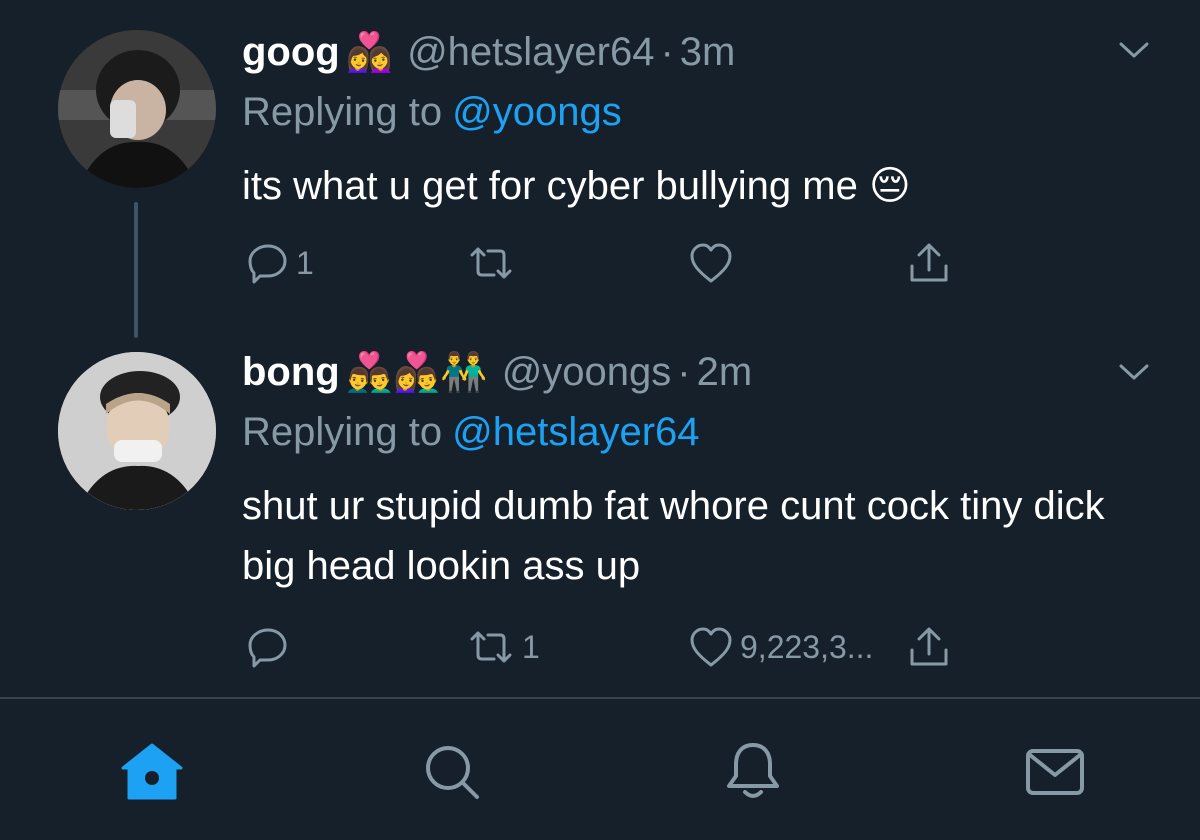 The height and width of the screenshot is (840, 1200). What do you see at coordinates (587, 372) in the screenshot?
I see `user-handle: @yoongs` at bounding box center [587, 372].